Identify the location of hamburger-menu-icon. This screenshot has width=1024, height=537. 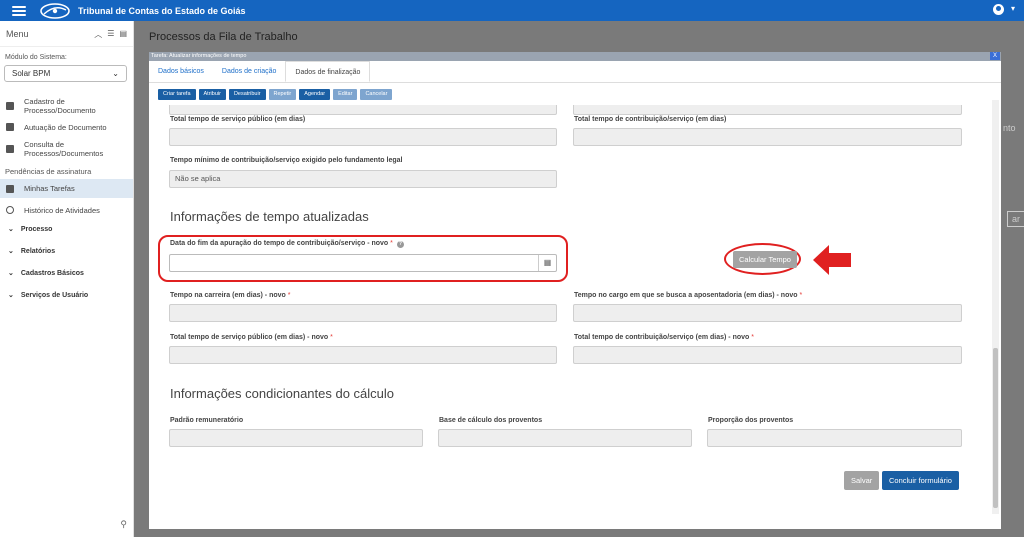
(19, 10).